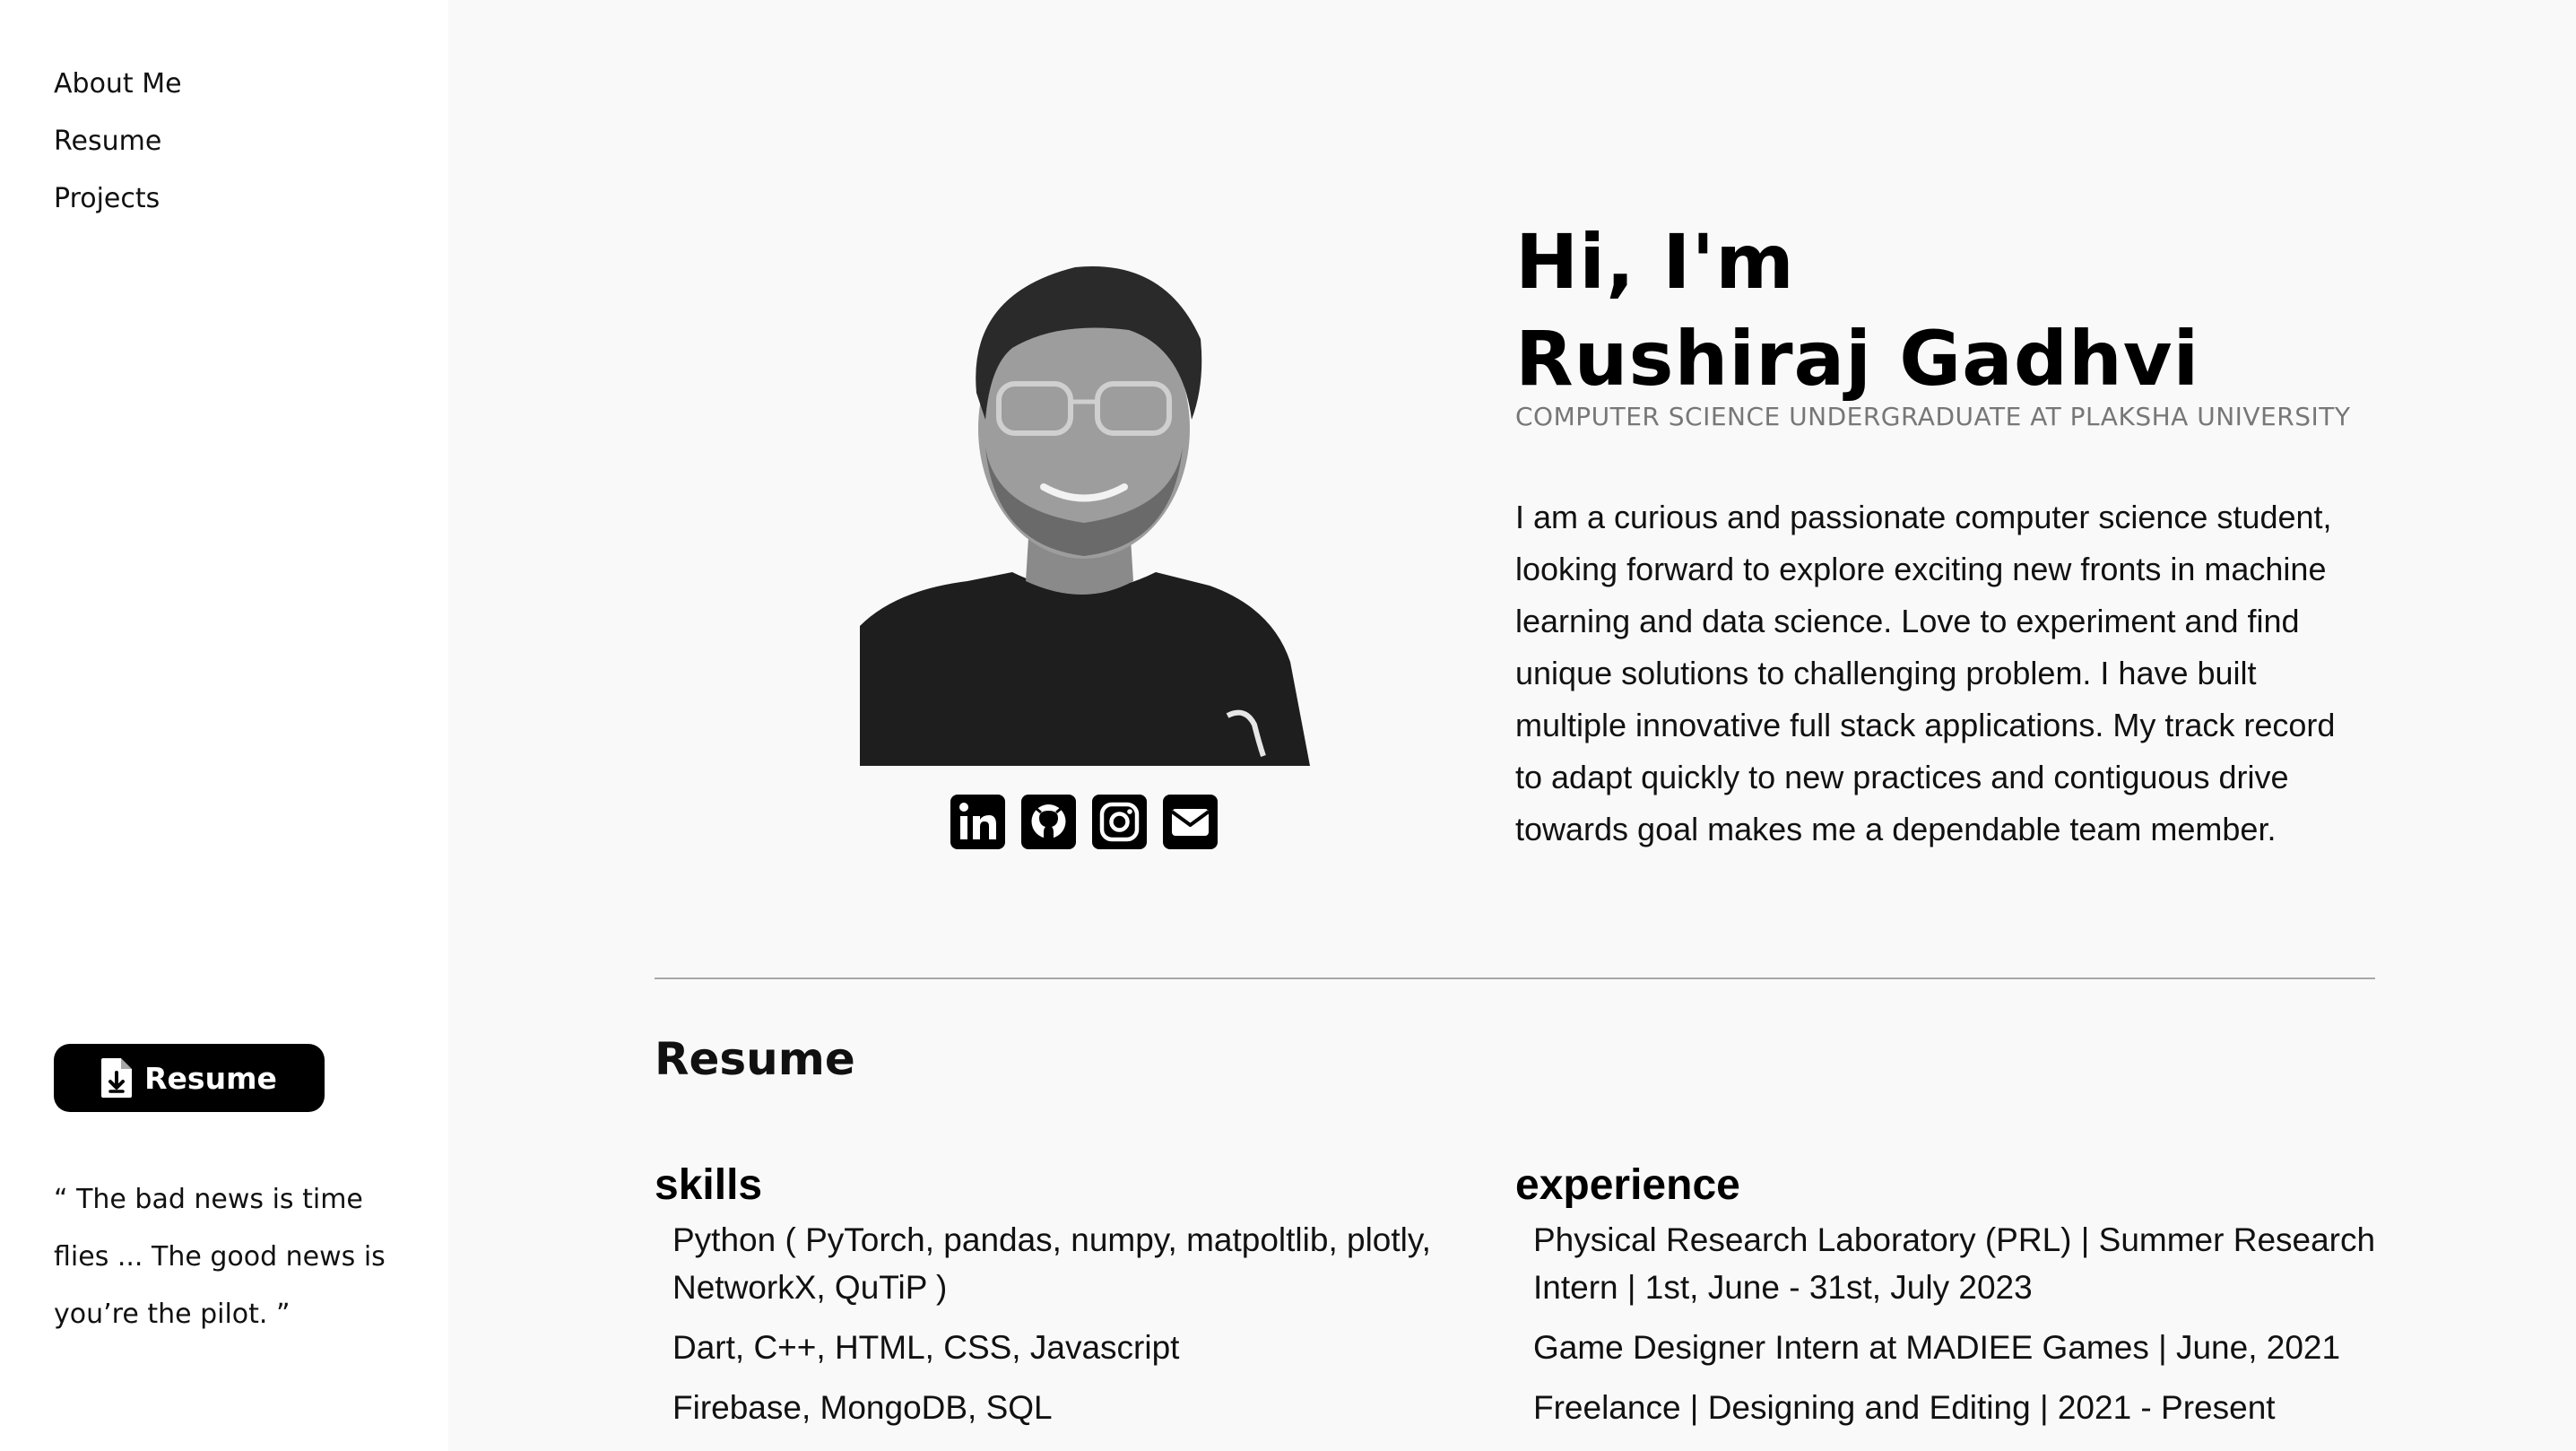 This screenshot has height=1451, width=2576. Describe the element at coordinates (1190, 822) in the screenshot. I see `email-icon` at that location.